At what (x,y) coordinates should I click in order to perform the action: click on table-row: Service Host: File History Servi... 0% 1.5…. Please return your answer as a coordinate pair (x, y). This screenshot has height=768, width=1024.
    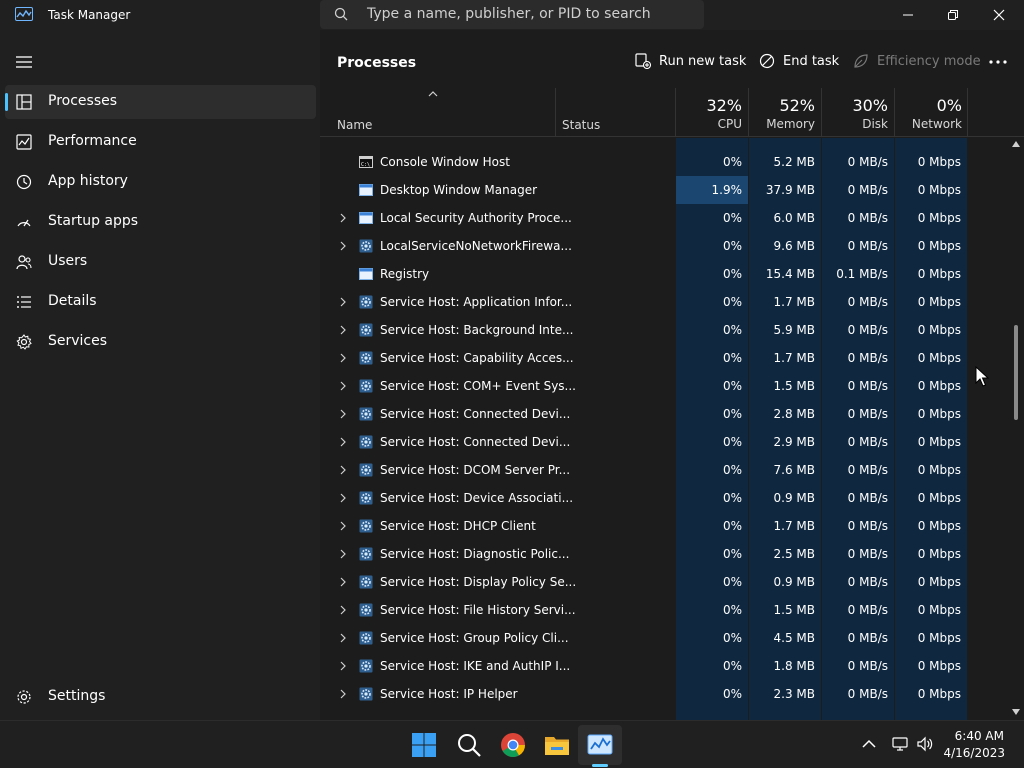
    Looking at the image, I should click on (665, 610).